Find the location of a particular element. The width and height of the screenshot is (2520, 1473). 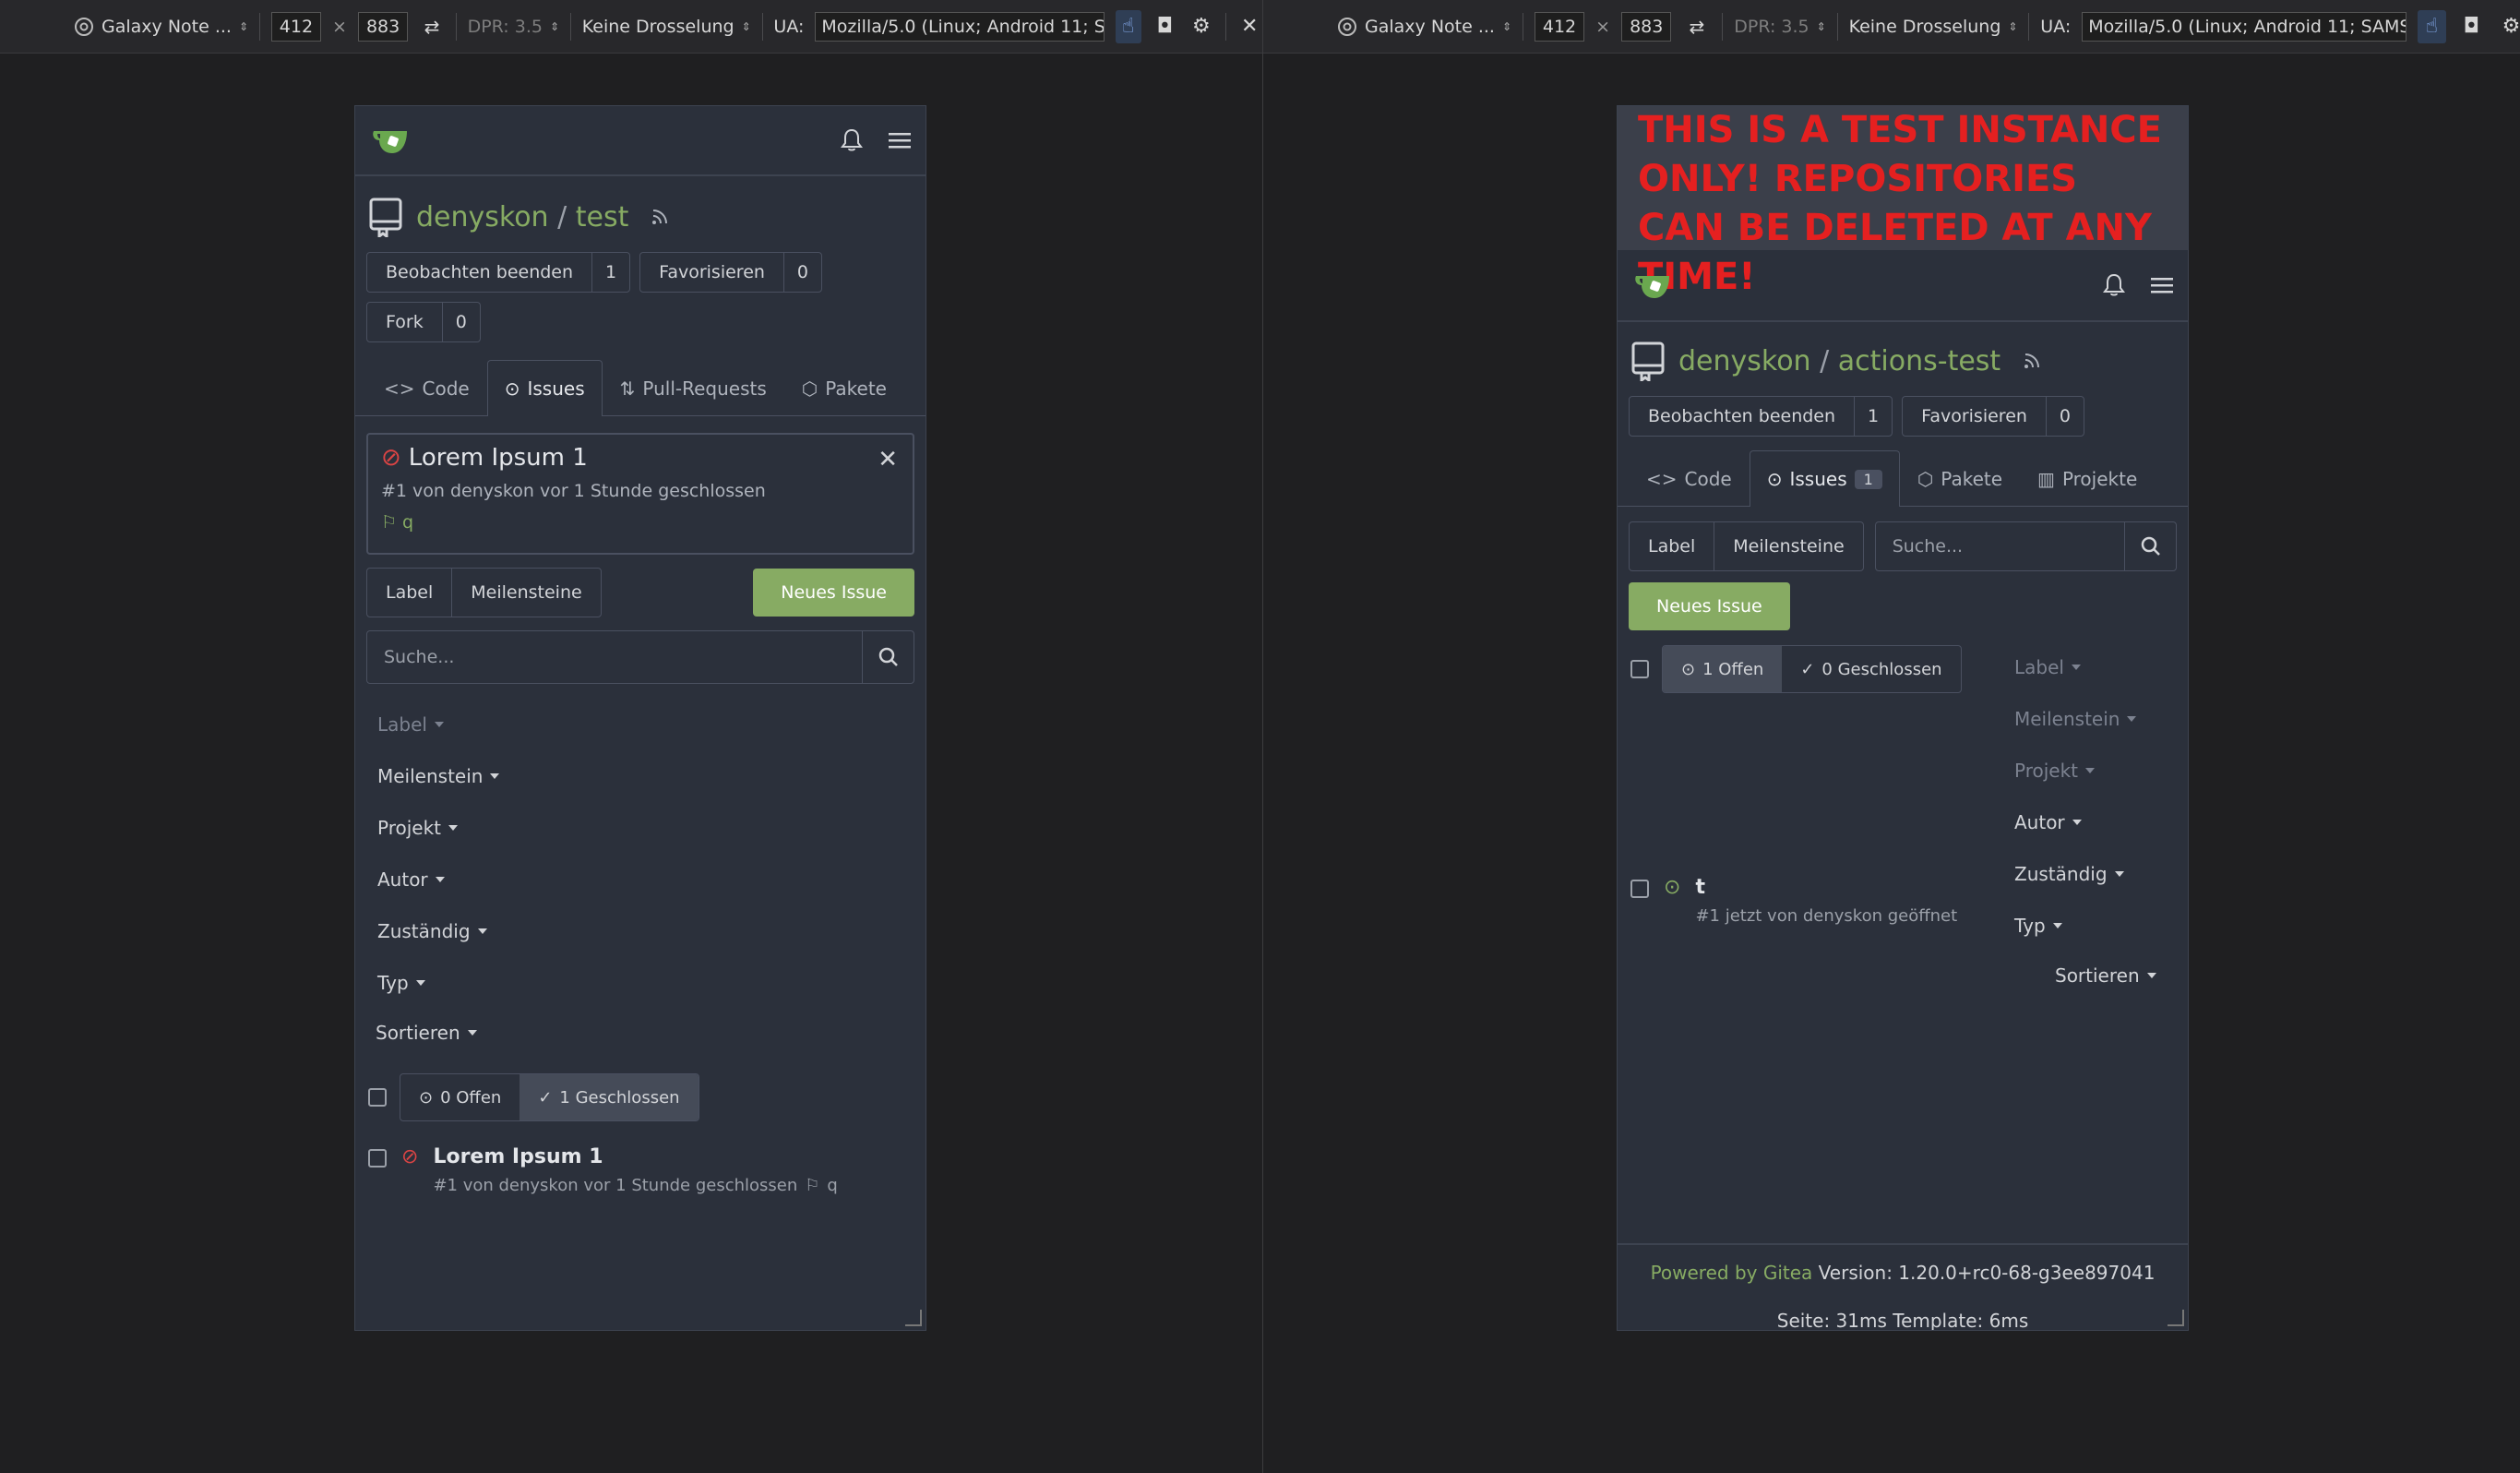

repo-name-link: test is located at coordinates (602, 218).